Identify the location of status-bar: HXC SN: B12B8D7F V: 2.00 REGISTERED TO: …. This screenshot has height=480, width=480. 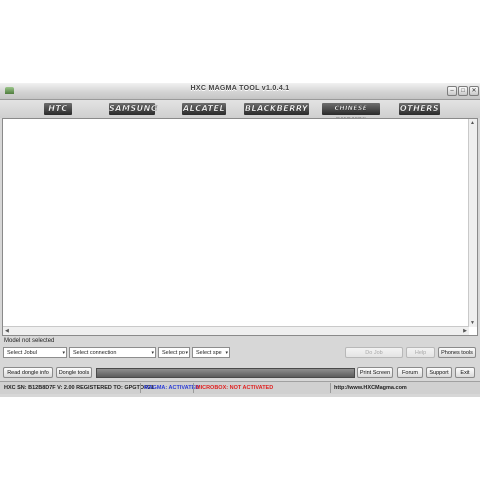
(240, 387).